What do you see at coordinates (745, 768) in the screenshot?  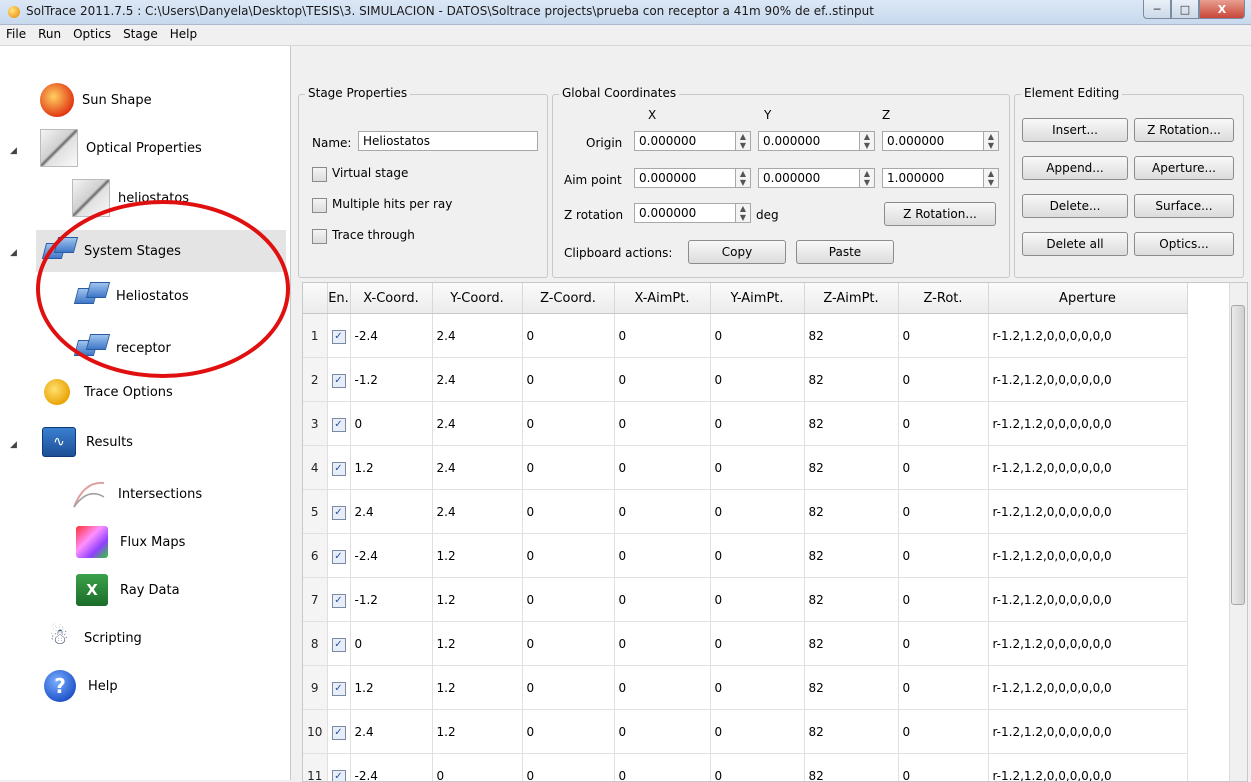 I see `table-row: 11✓-2.40000820r-1.2,1.2,0,0,0,0,0,0` at bounding box center [745, 768].